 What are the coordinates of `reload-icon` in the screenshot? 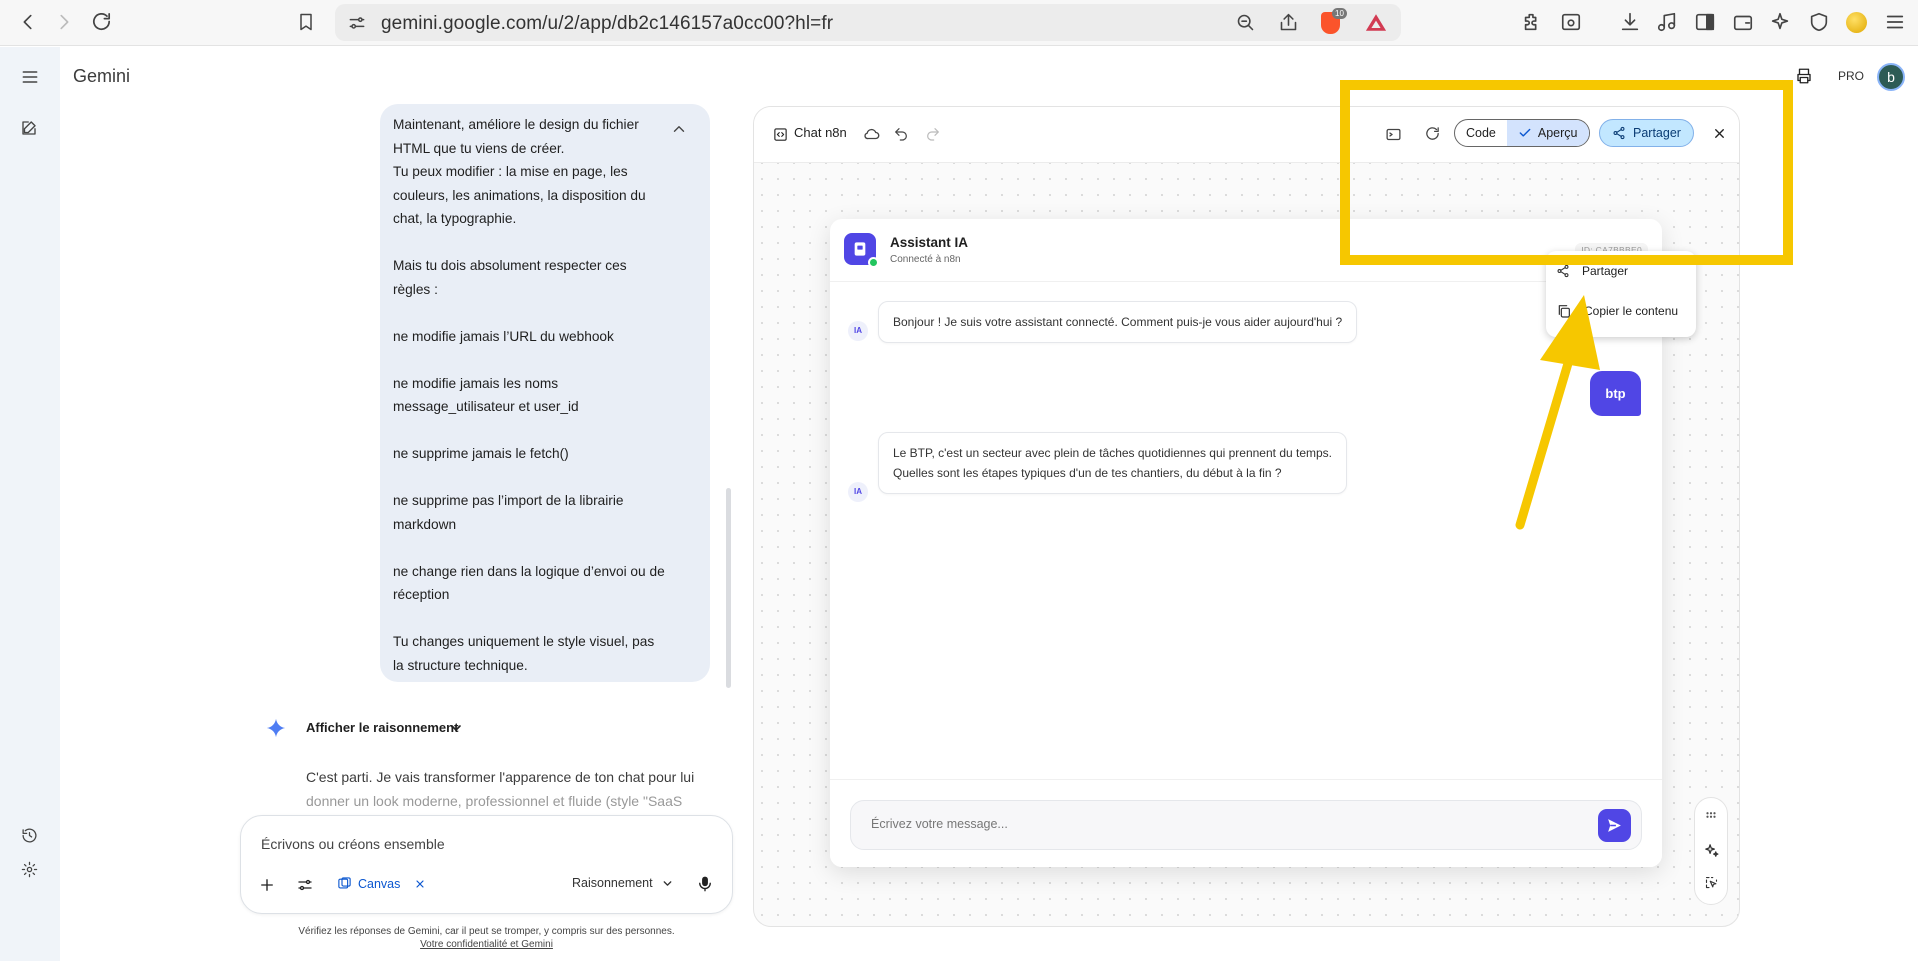 It's located at (101, 21).